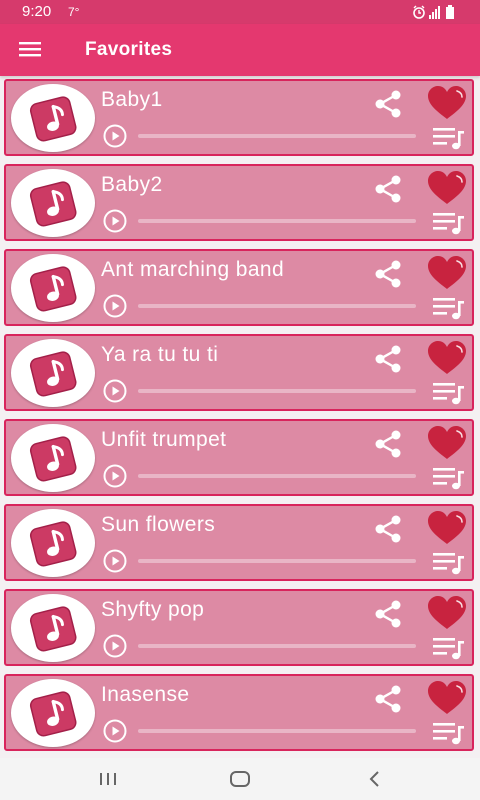 Image resolution: width=480 pixels, height=800 pixels. Describe the element at coordinates (153, 609) in the screenshot. I see `song-title: Shyfty pop` at that location.